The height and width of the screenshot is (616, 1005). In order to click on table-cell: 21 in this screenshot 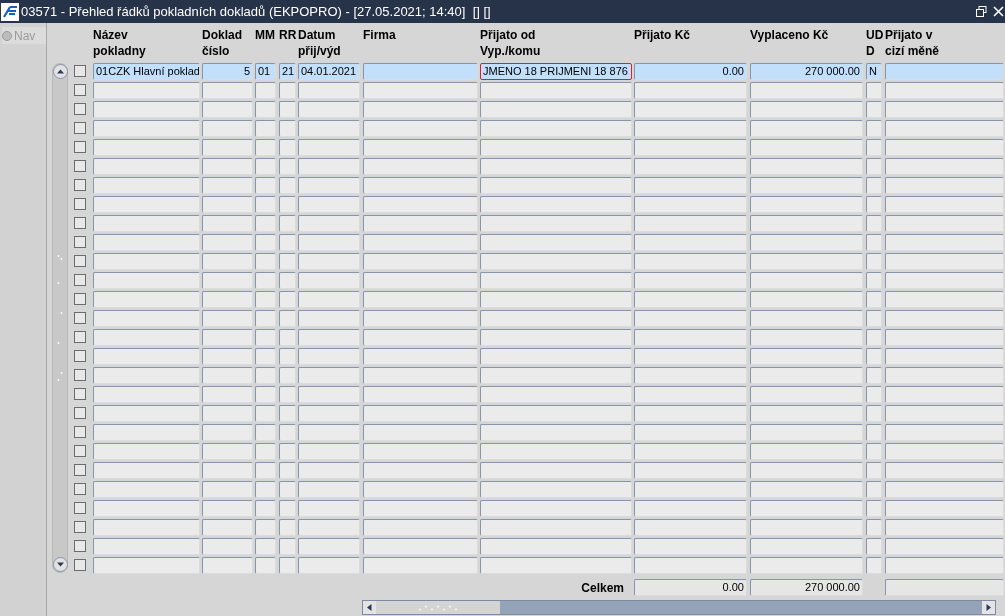, I will do `click(287, 71)`.